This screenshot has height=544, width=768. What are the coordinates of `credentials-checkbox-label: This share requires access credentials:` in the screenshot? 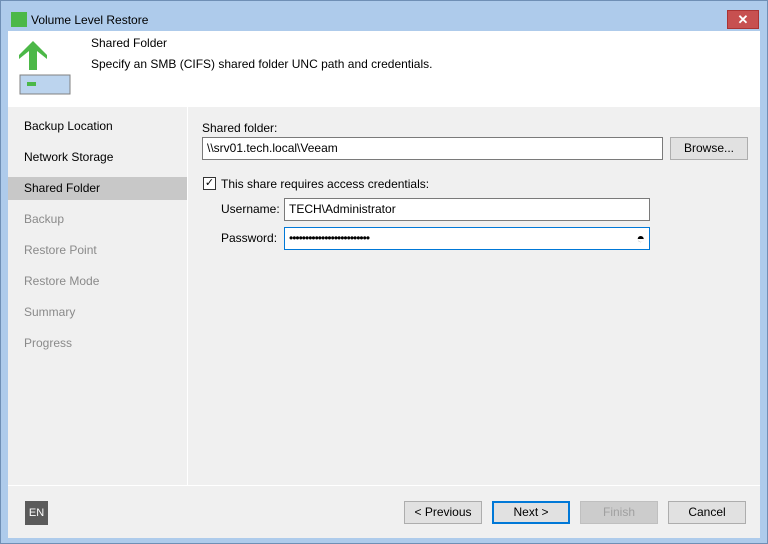 It's located at (325, 184).